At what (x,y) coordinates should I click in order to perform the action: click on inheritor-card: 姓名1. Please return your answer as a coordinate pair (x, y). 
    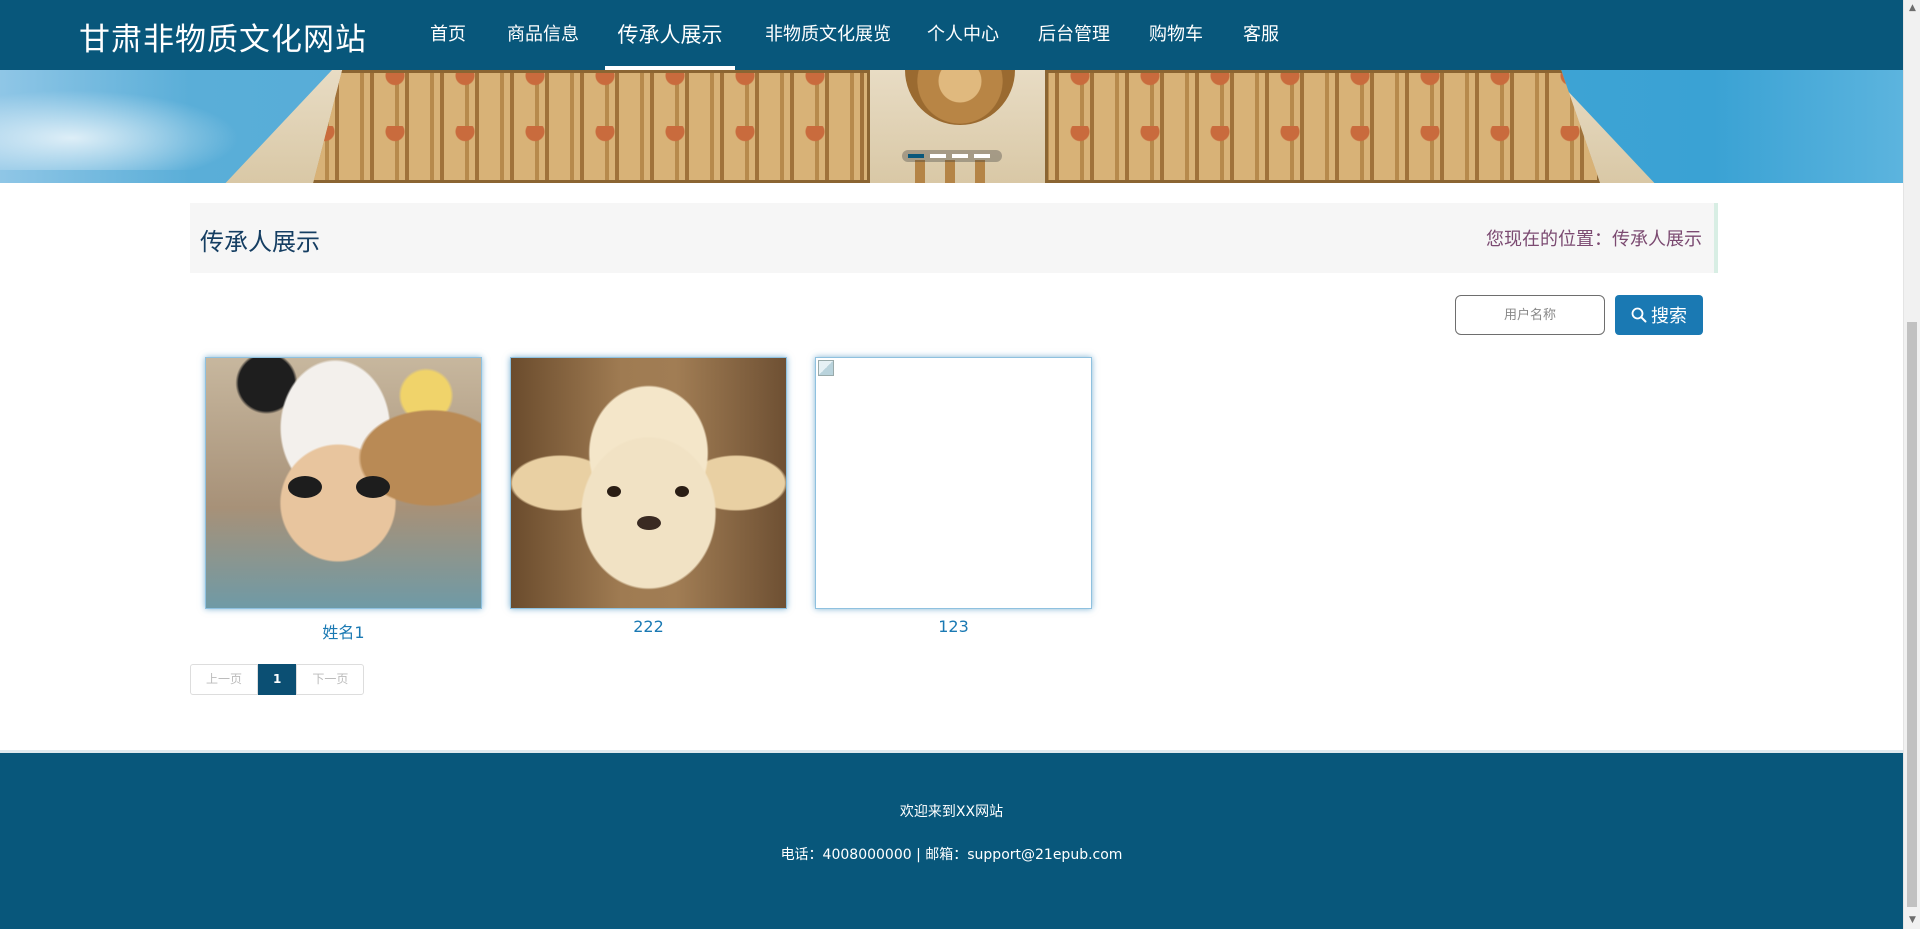
    Looking at the image, I should click on (343, 500).